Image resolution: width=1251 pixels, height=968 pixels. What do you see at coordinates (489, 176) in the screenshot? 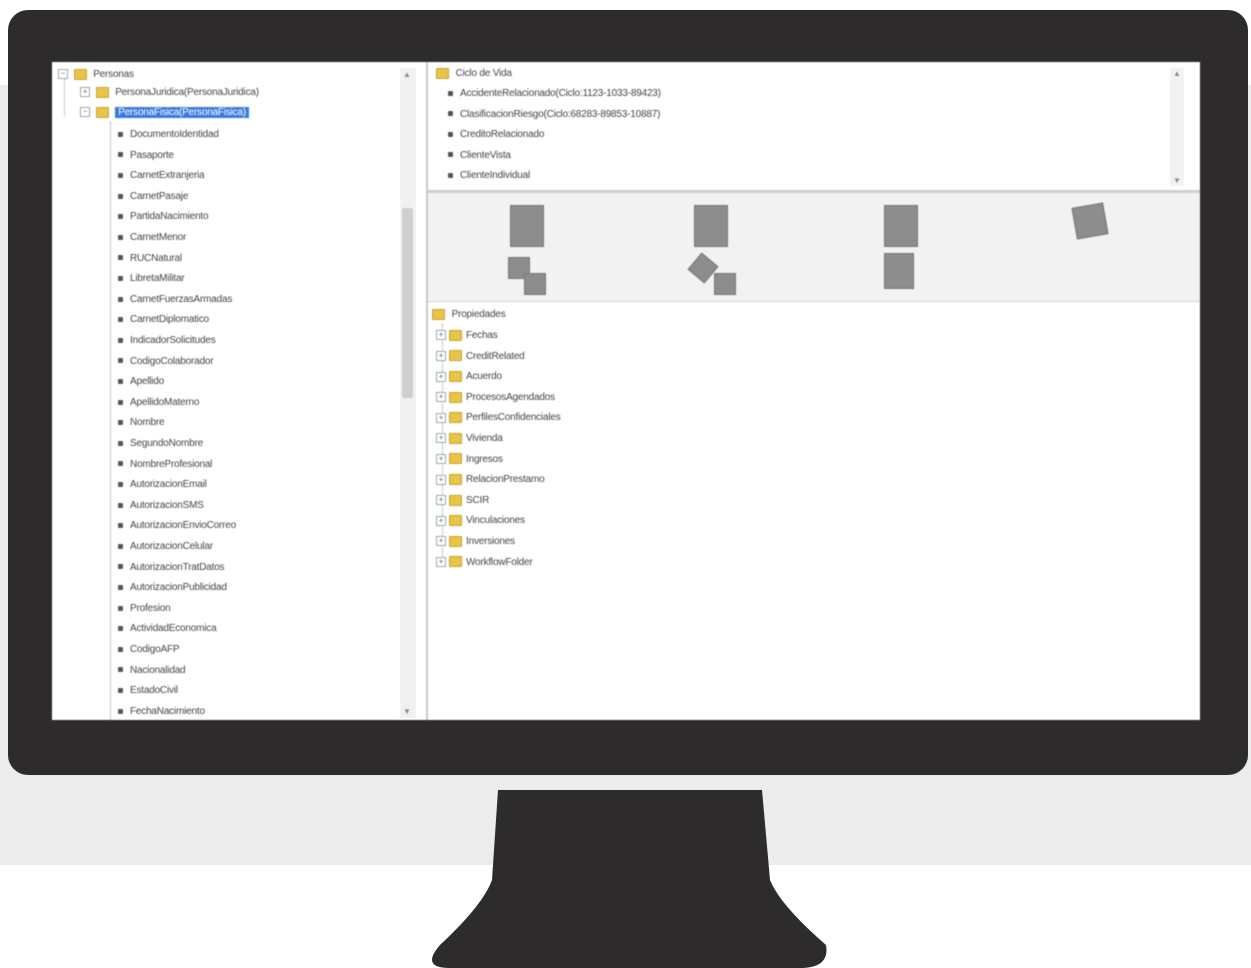
I see `list-item: ClienteIndividual` at bounding box center [489, 176].